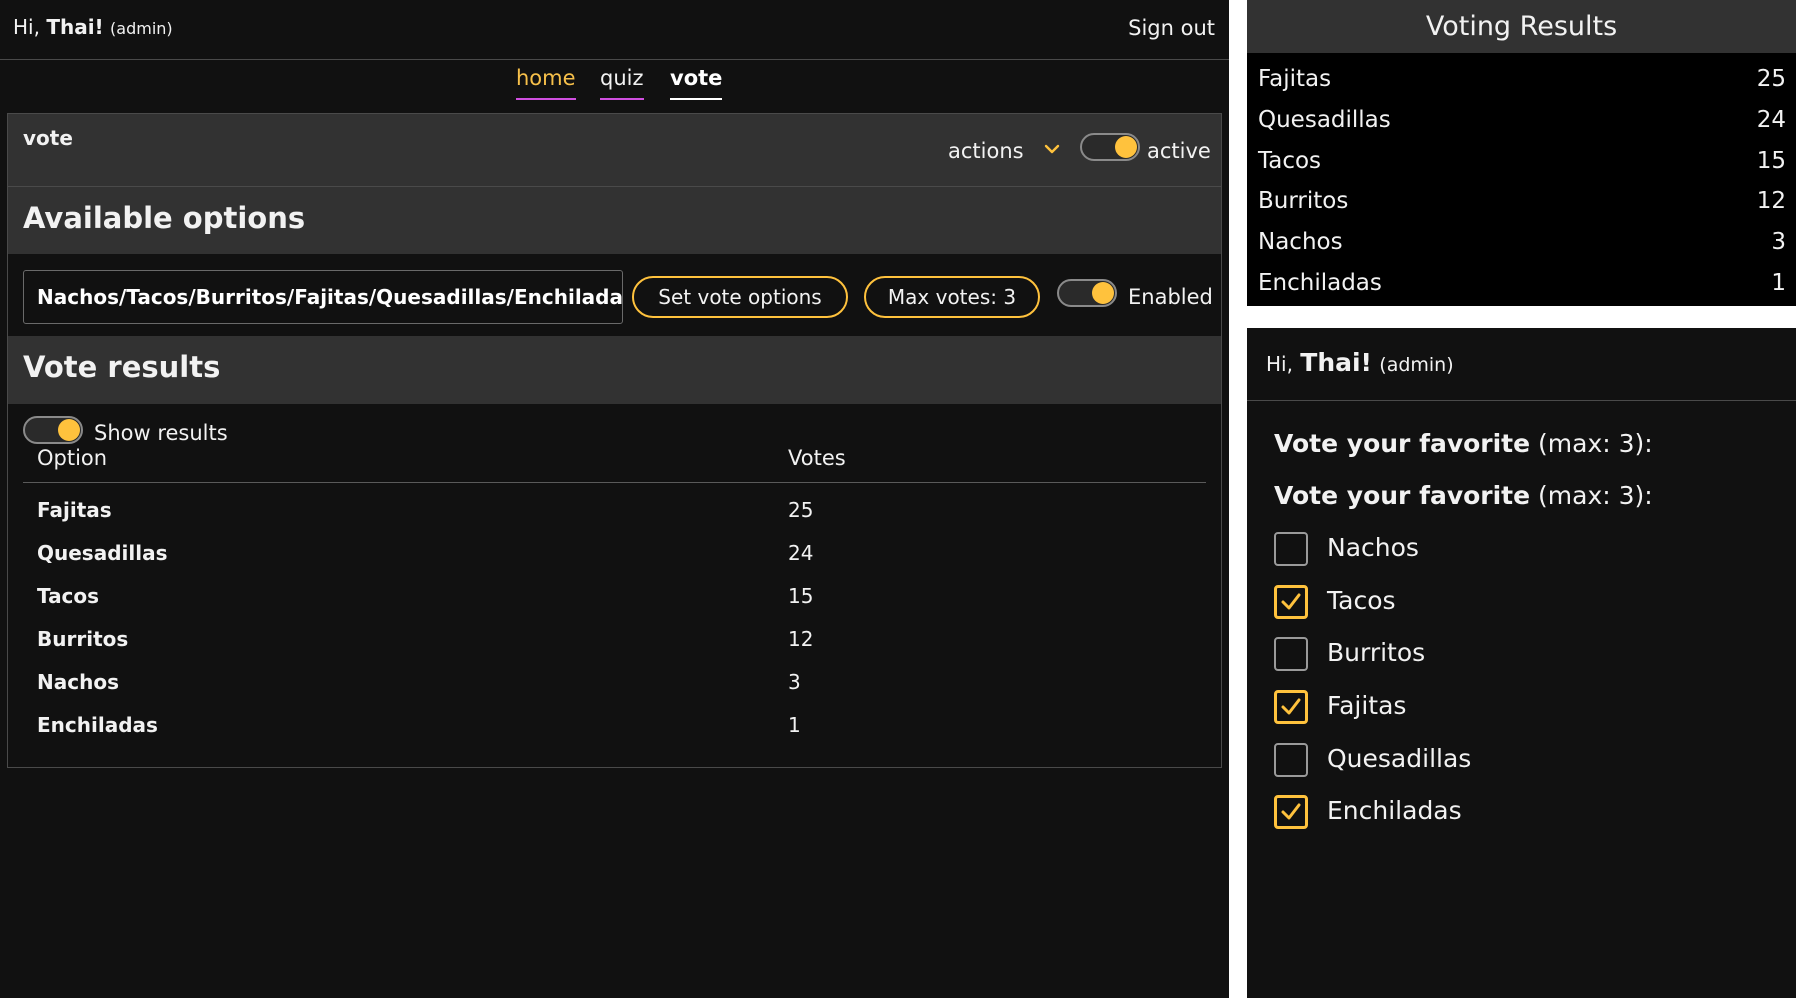  What do you see at coordinates (1052, 149) in the screenshot?
I see `chevron-down-icon` at bounding box center [1052, 149].